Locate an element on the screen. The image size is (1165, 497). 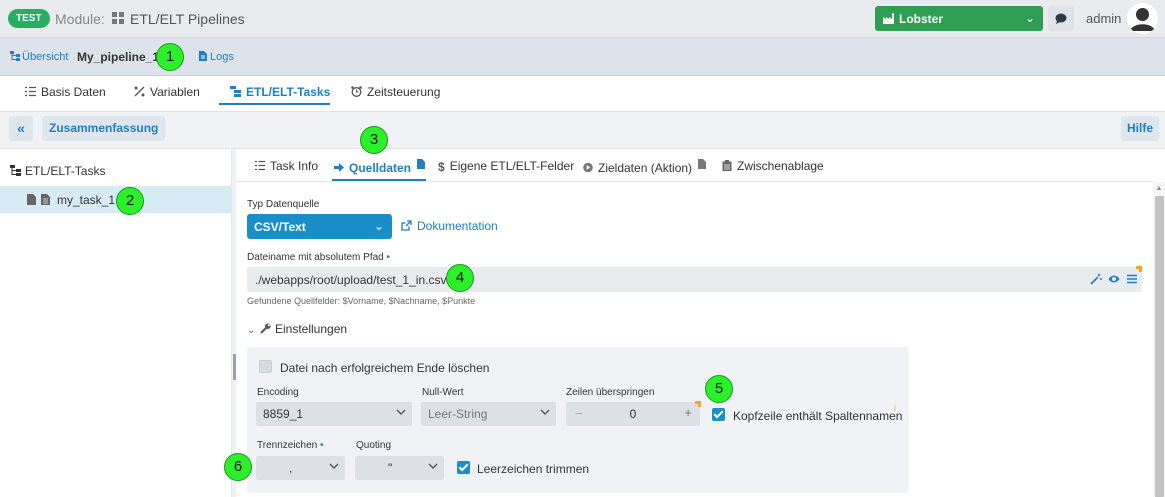
tab-zwischenablage: Zwischenablage is located at coordinates (773, 166).